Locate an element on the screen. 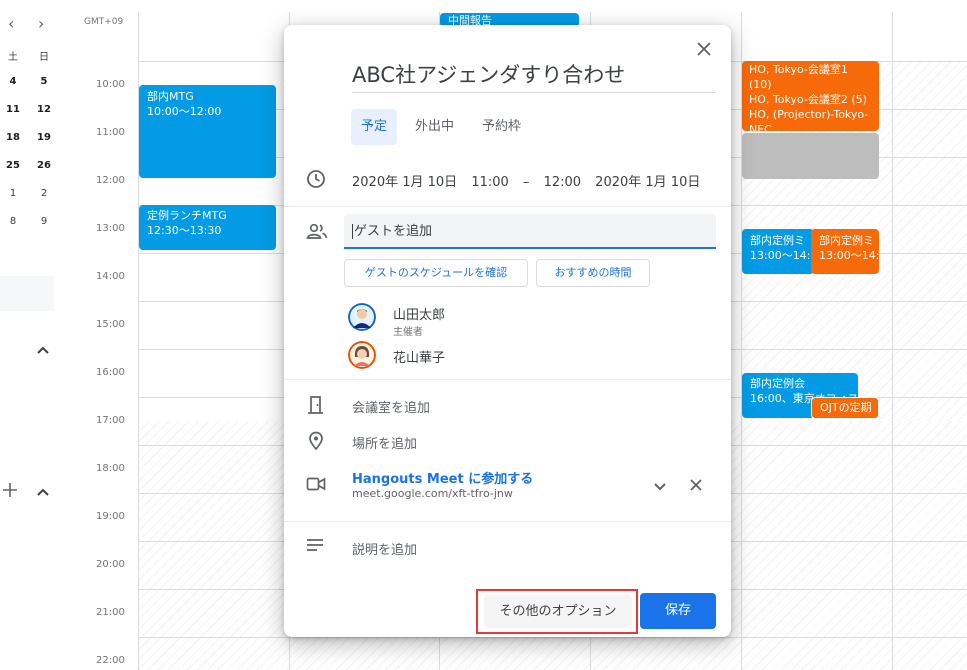 This screenshot has width=967, height=670. hour-label: 13:00 is located at coordinates (110, 228).